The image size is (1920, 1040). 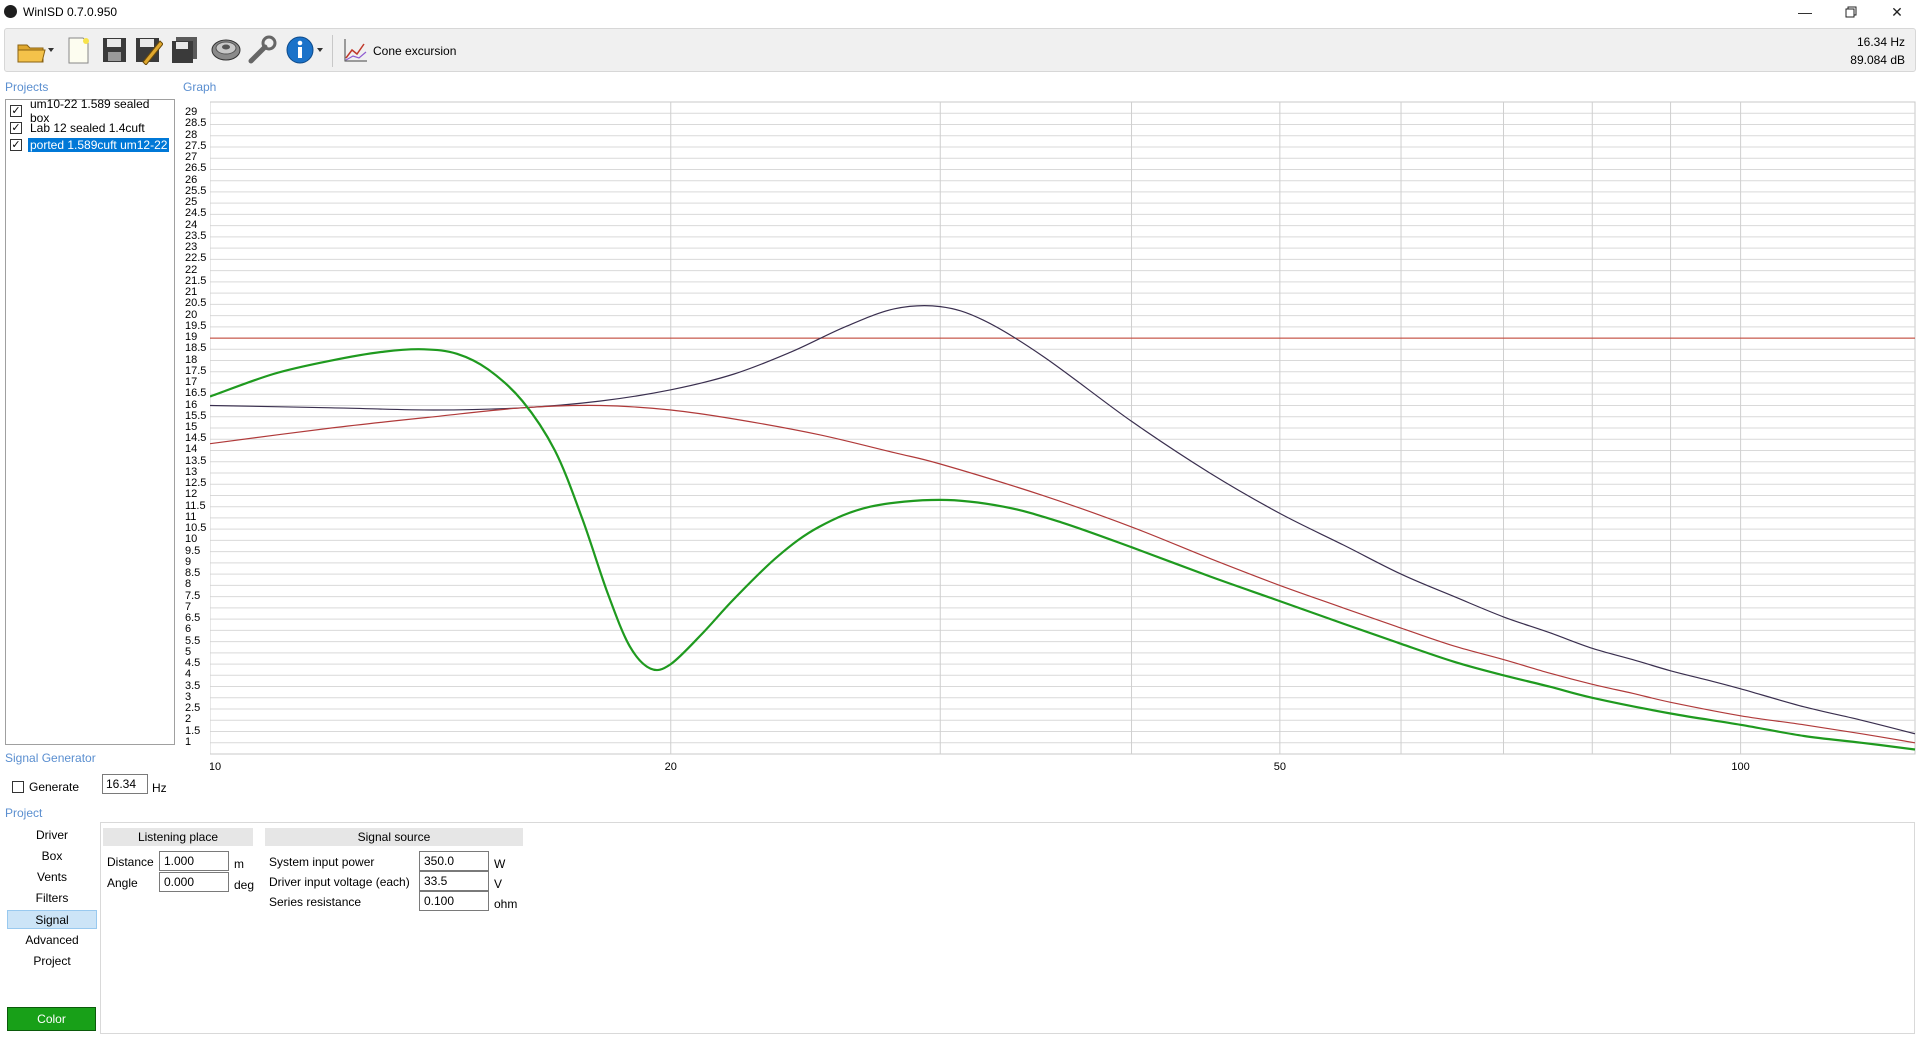 What do you see at coordinates (52, 940) in the screenshot?
I see `nav-item-advanced: Advanced` at bounding box center [52, 940].